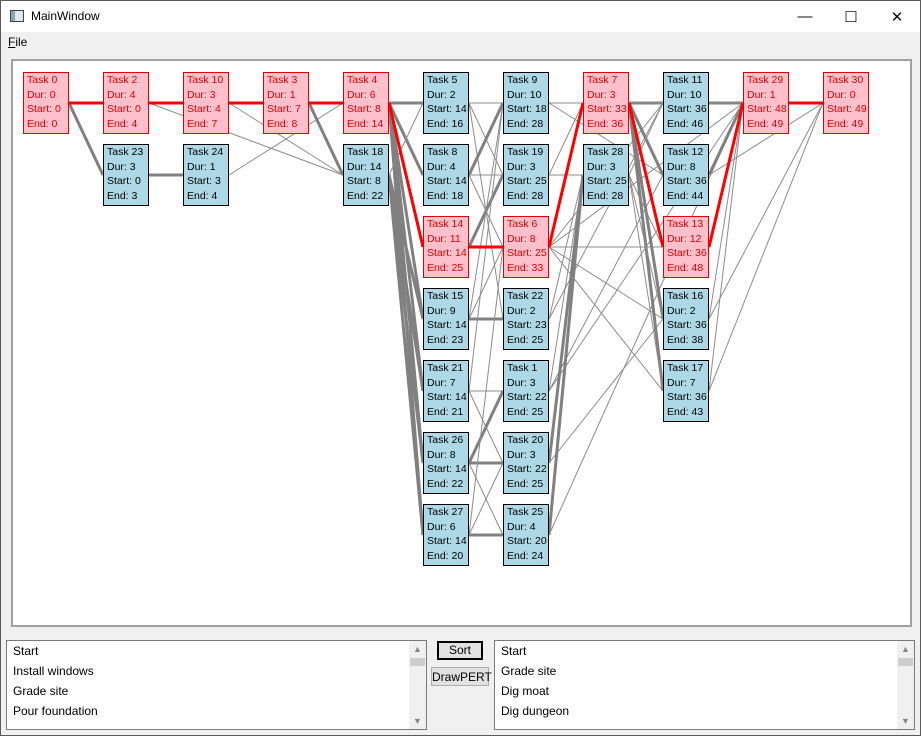 This screenshot has width=921, height=736. What do you see at coordinates (765, 80) in the screenshot?
I see `task-label: Task 29` at bounding box center [765, 80].